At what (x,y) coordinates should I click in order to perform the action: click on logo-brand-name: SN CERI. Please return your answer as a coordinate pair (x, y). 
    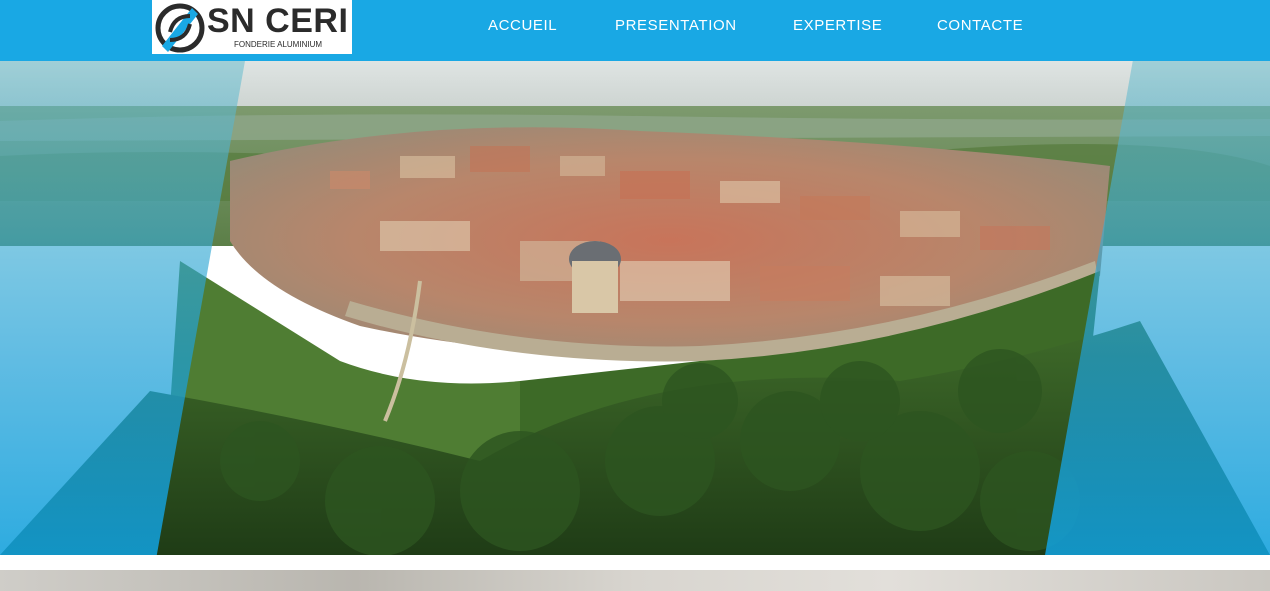
    Looking at the image, I should click on (278, 21).